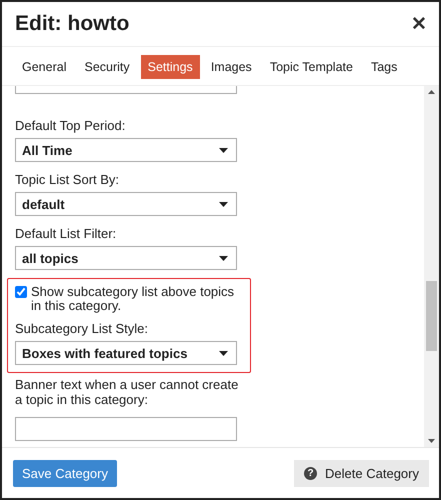 Image resolution: width=441 pixels, height=500 pixels. I want to click on field-label: Subcategory List Style:, so click(82, 328).